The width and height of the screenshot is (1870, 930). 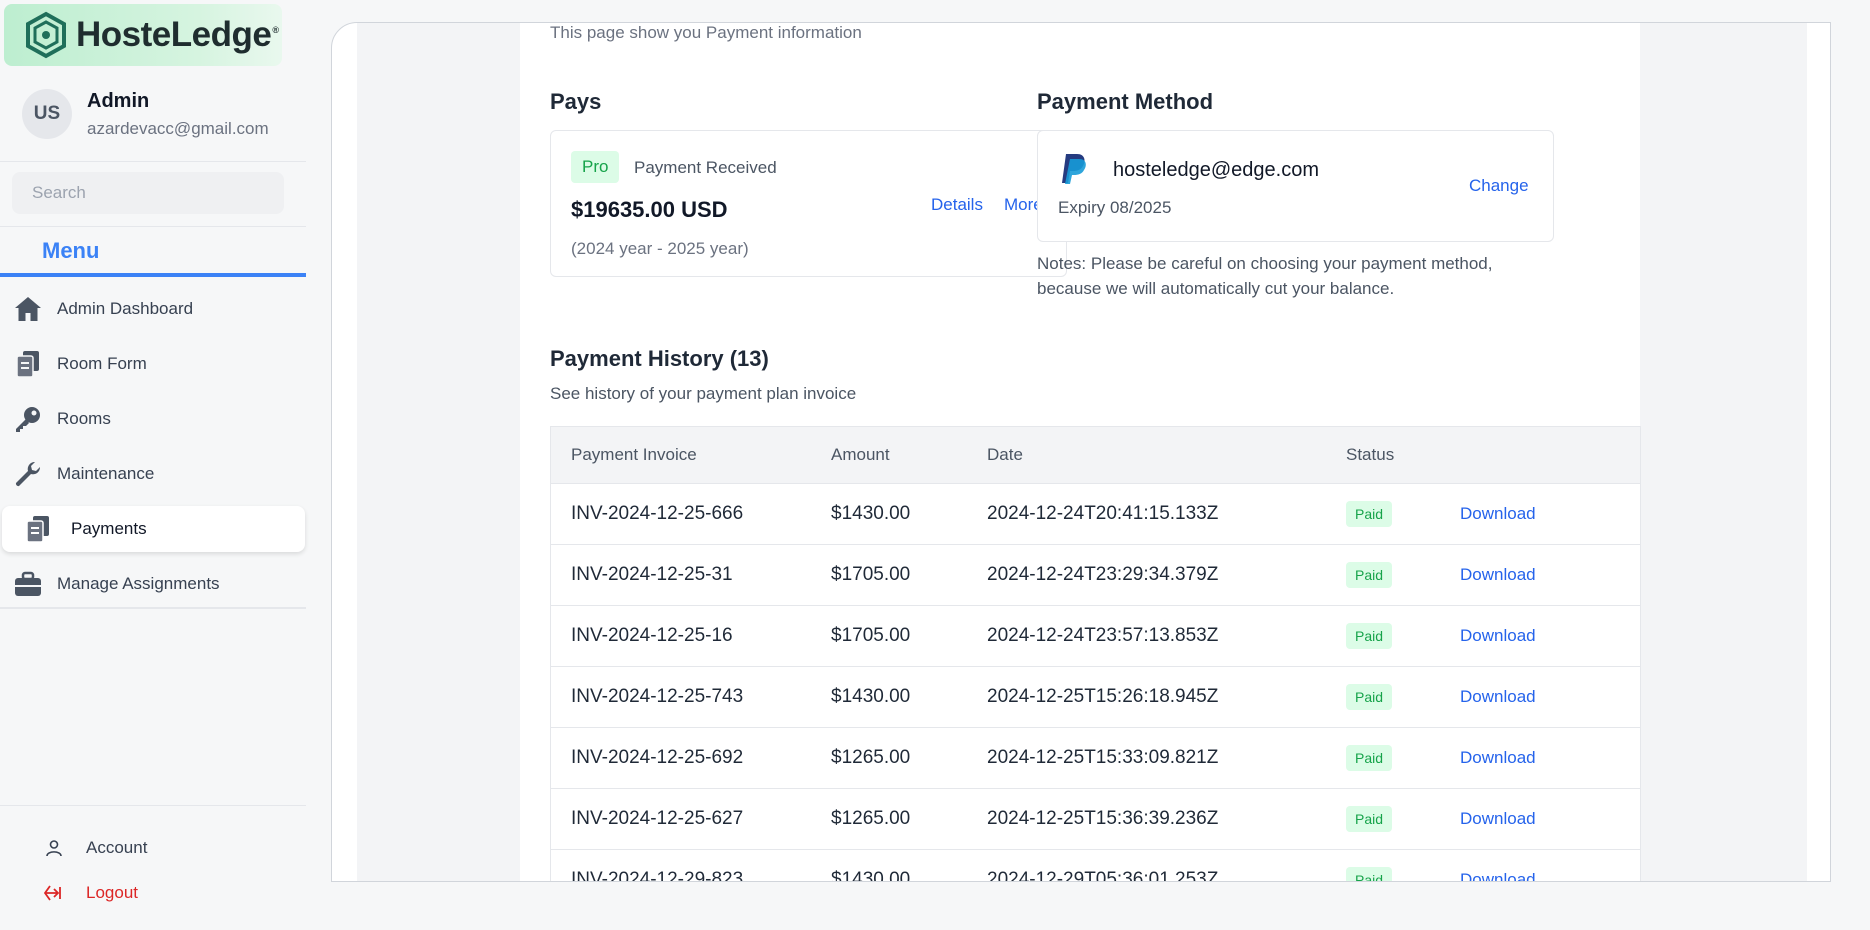 I want to click on invoice-cell: INV-2024-12-25-666, so click(x=691, y=514).